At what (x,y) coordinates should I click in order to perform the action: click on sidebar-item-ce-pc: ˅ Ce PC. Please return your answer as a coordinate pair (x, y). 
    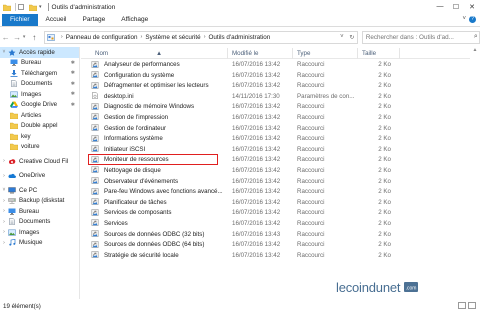
    Looking at the image, I should click on (39, 190).